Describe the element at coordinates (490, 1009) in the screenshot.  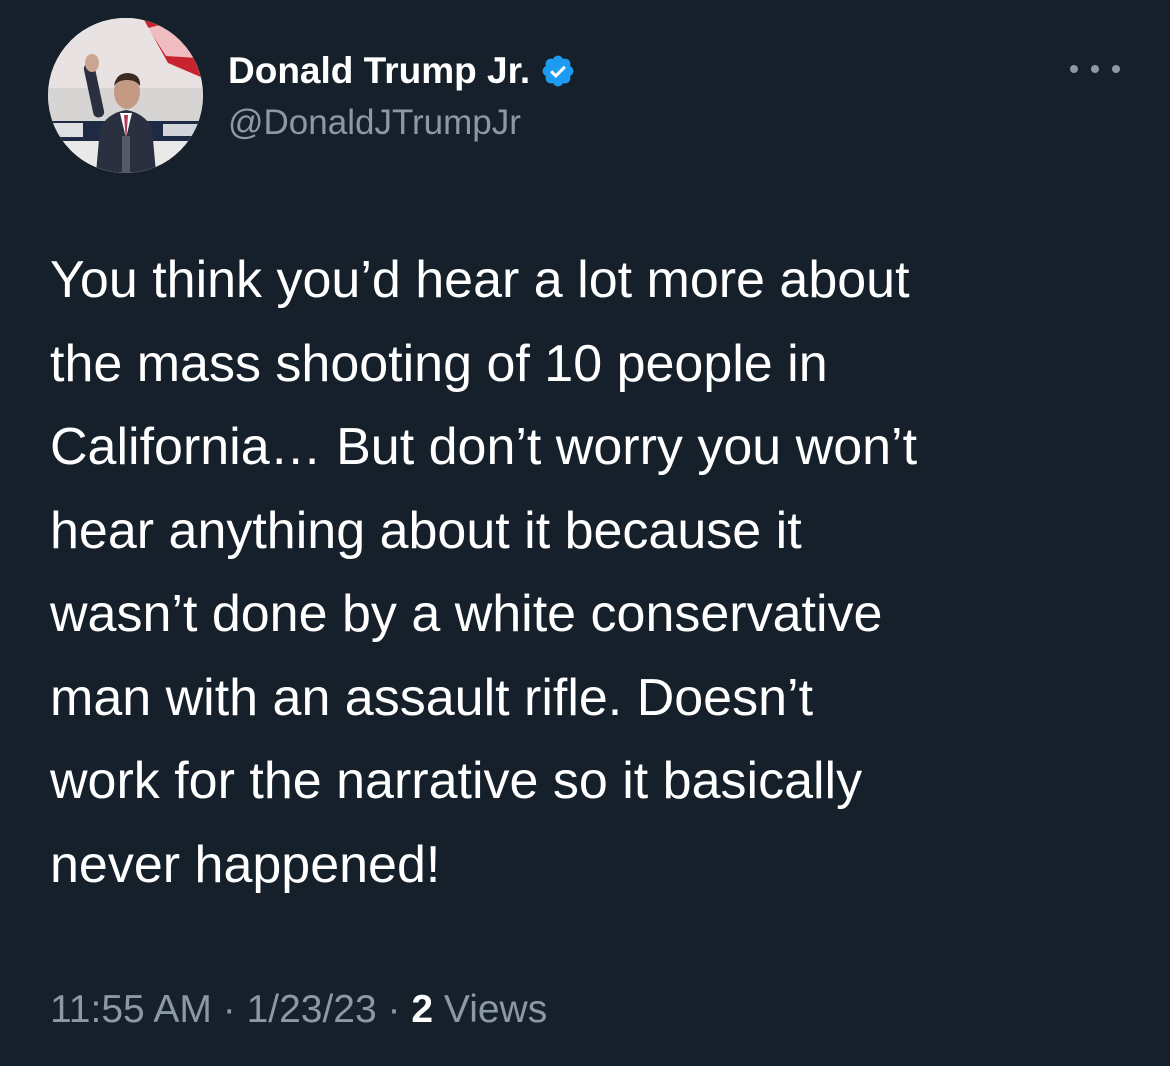
I see `views-label: Views` at that location.